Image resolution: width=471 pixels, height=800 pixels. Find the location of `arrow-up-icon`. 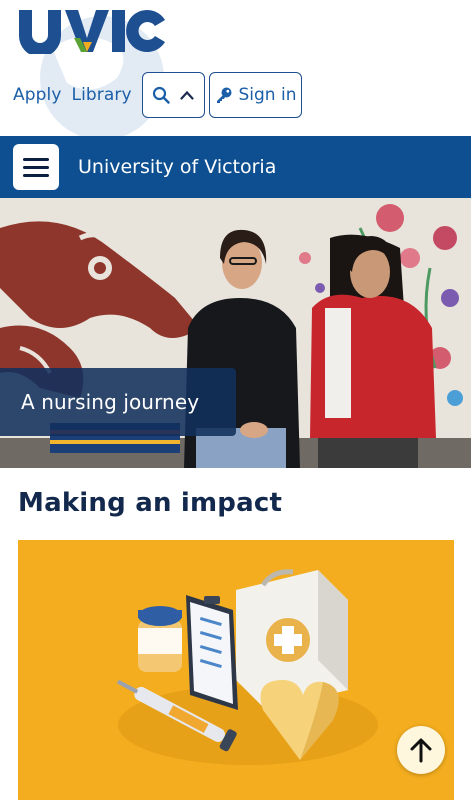

arrow-up-icon is located at coordinates (421, 750).